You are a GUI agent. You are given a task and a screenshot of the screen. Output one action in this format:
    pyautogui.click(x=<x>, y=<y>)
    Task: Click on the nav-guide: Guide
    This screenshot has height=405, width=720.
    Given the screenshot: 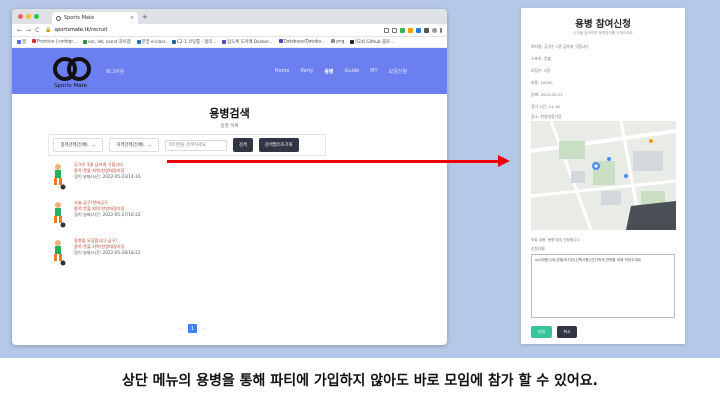 What is the action you would take?
    pyautogui.click(x=352, y=71)
    